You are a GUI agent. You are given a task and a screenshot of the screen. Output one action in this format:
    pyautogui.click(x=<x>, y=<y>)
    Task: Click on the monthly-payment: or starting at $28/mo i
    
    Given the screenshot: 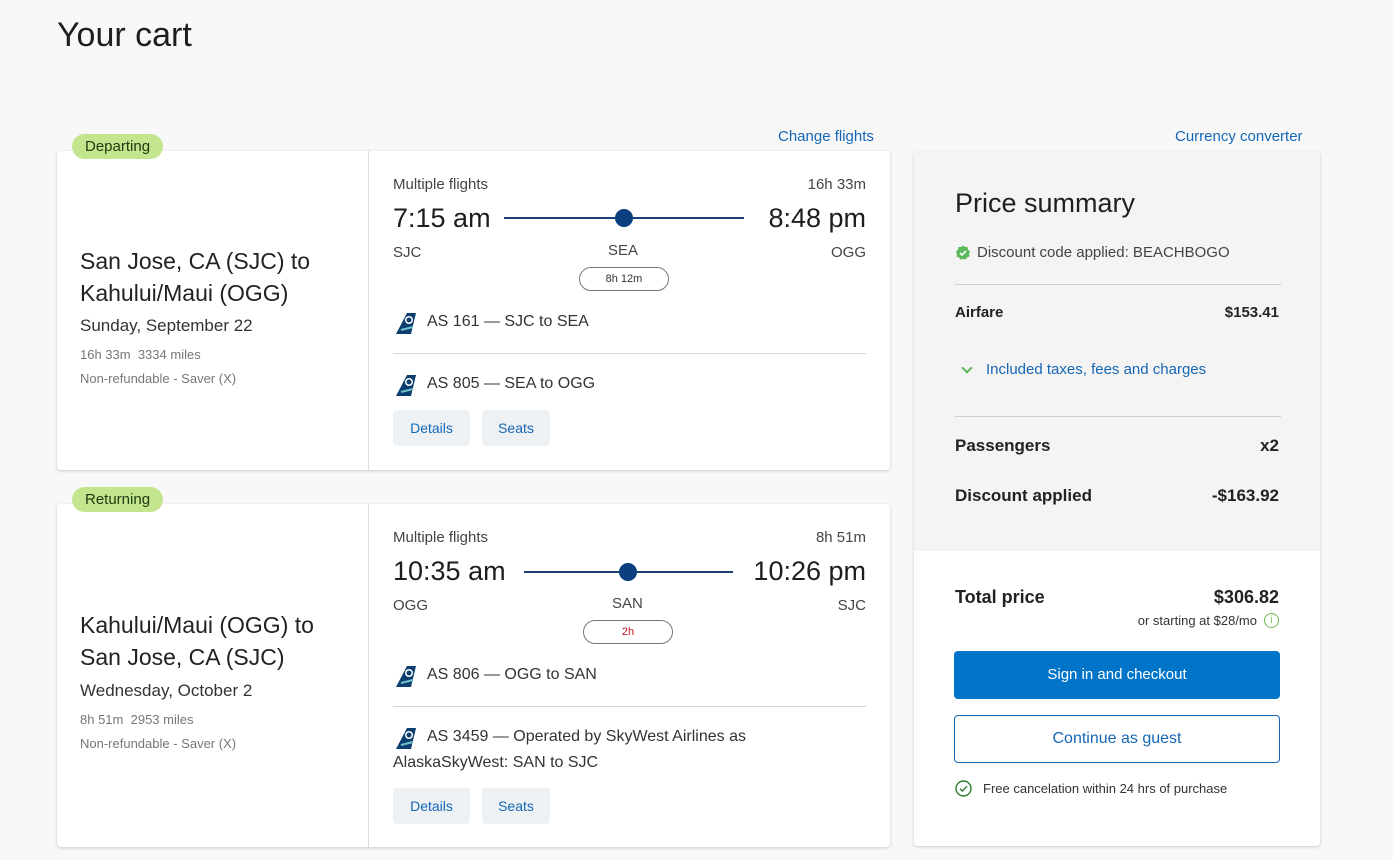 What is the action you would take?
    pyautogui.click(x=1208, y=620)
    